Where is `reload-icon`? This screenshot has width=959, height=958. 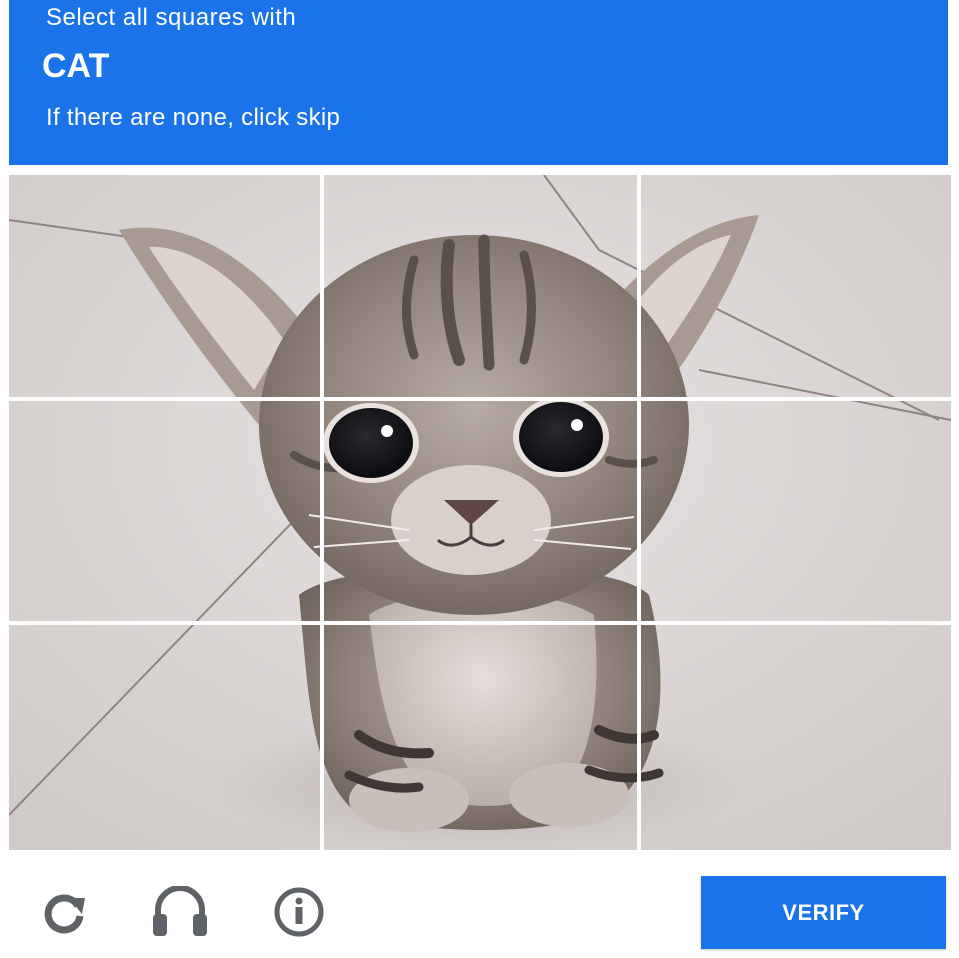 reload-icon is located at coordinates (64, 912).